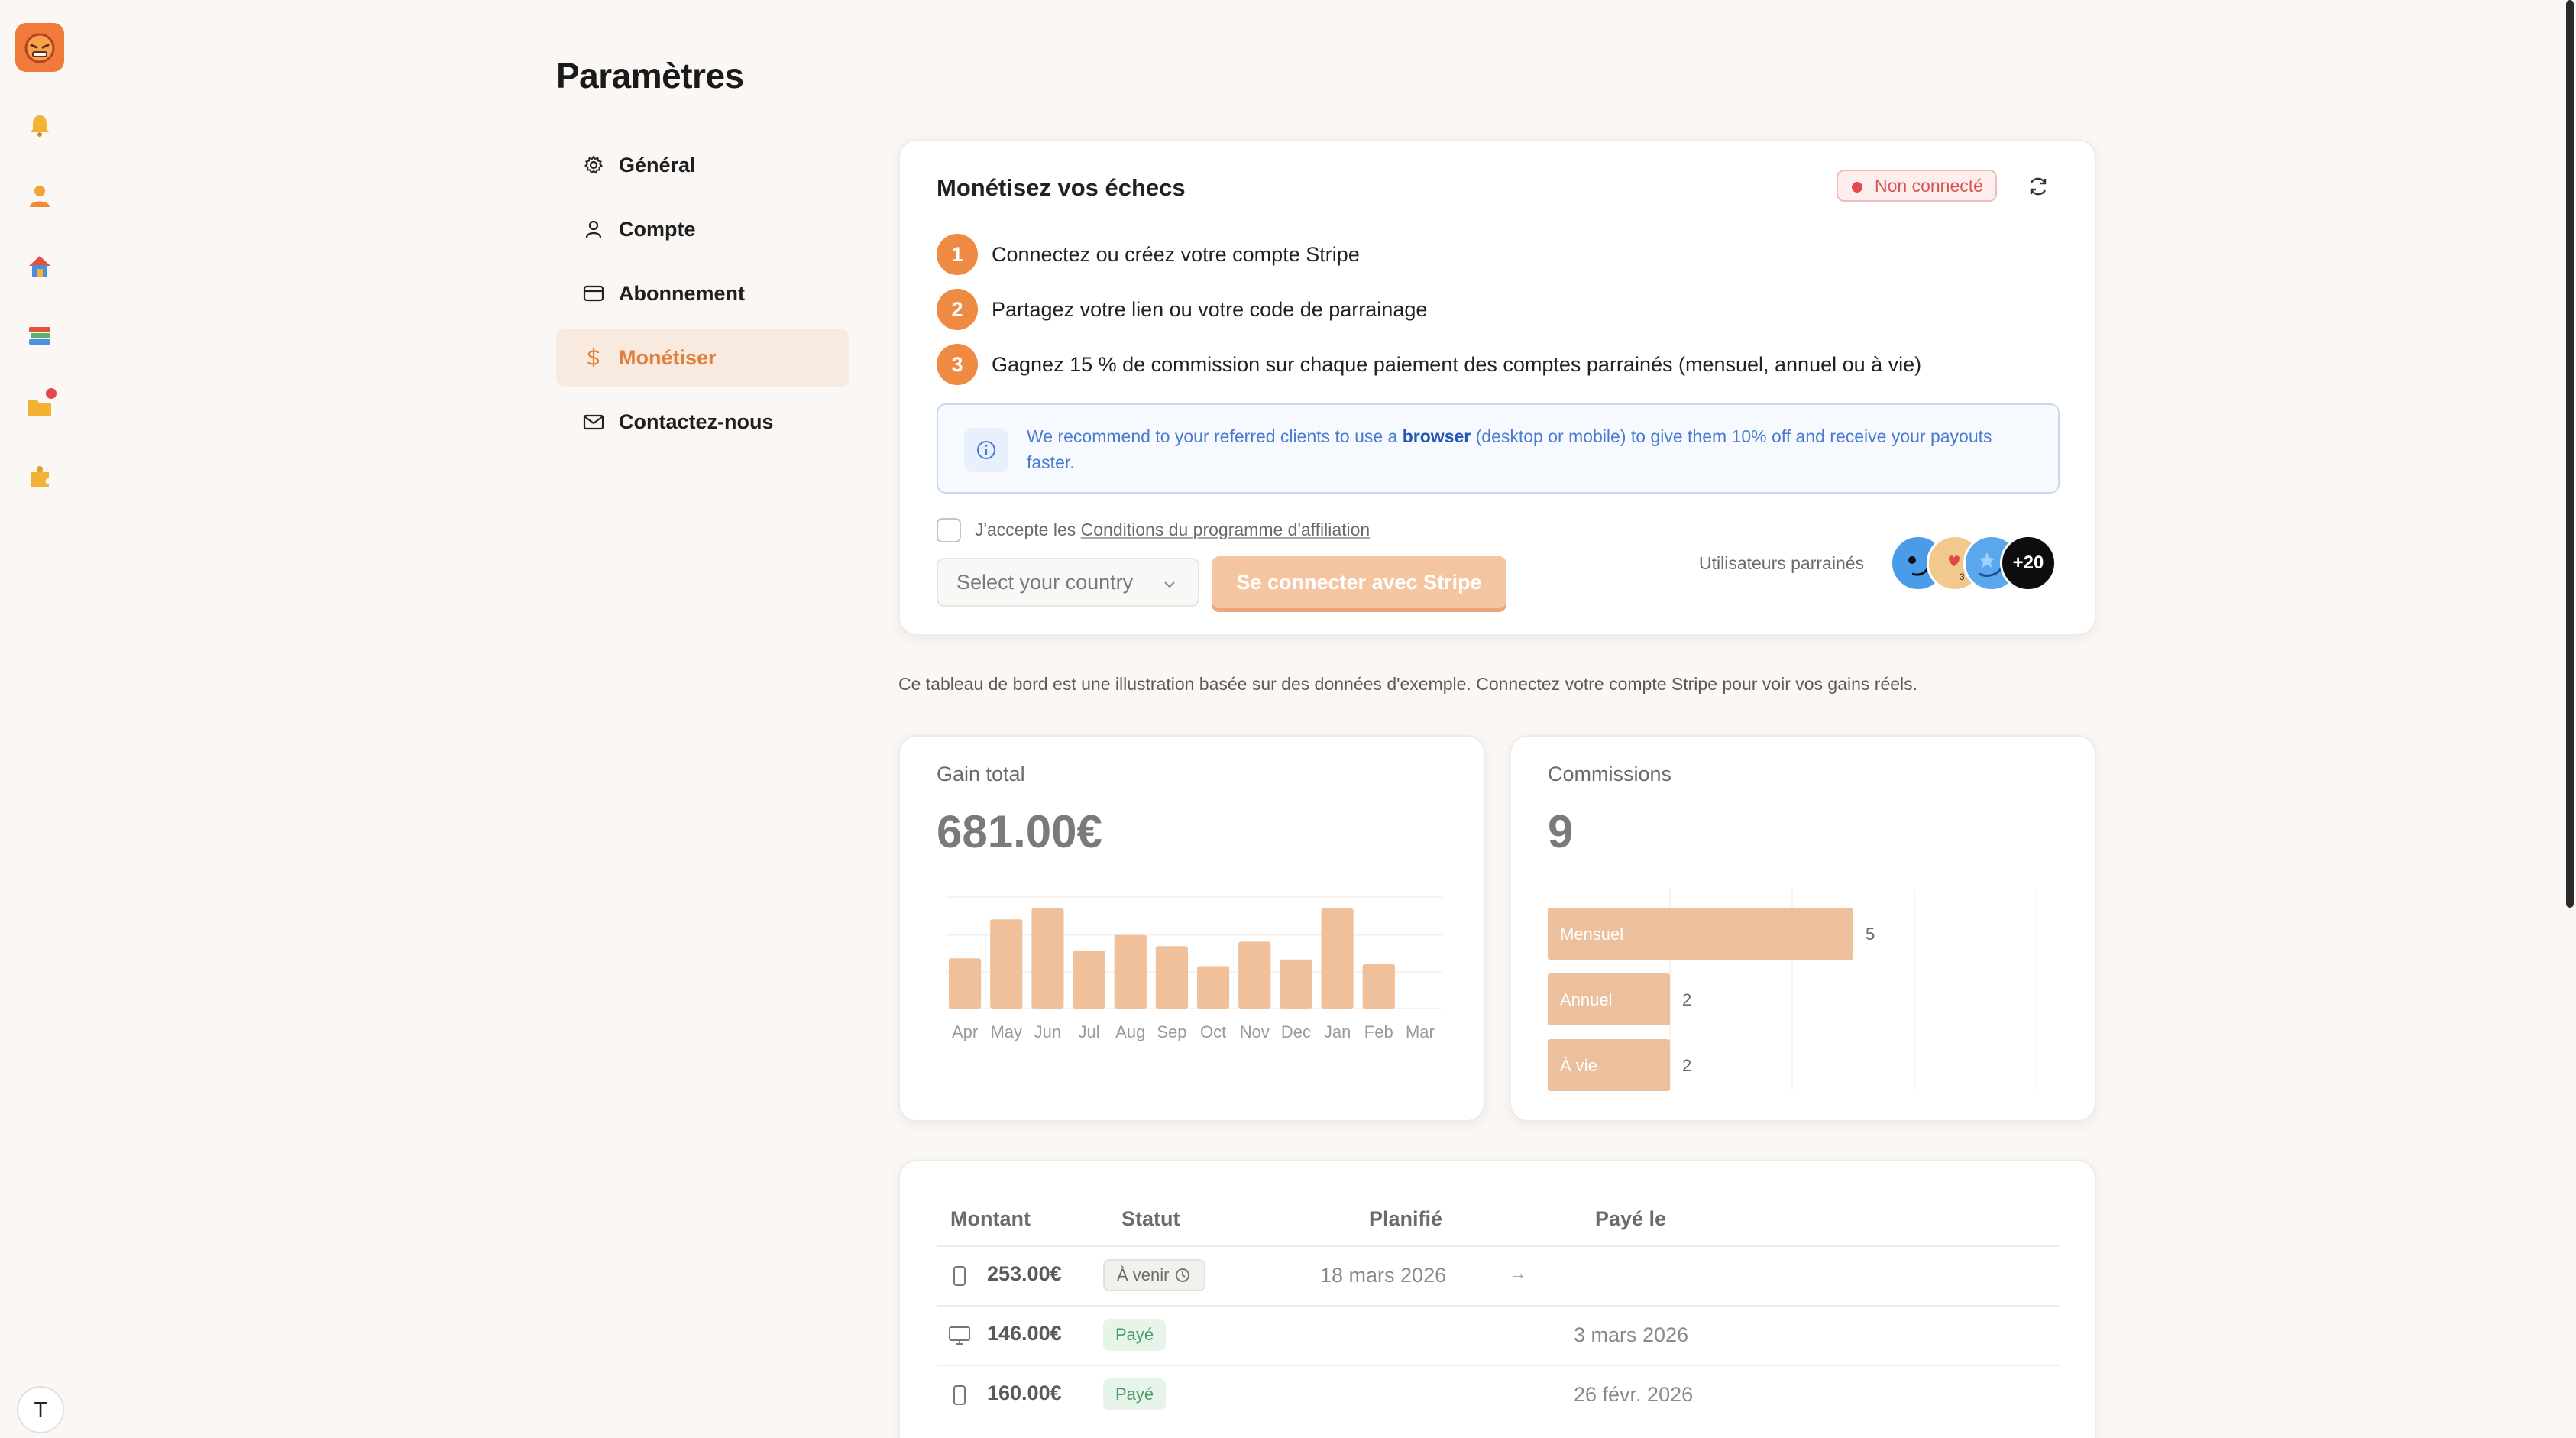 The image size is (2576, 1438). Describe the element at coordinates (39, 47) in the screenshot. I see `app-logo-icon` at that location.